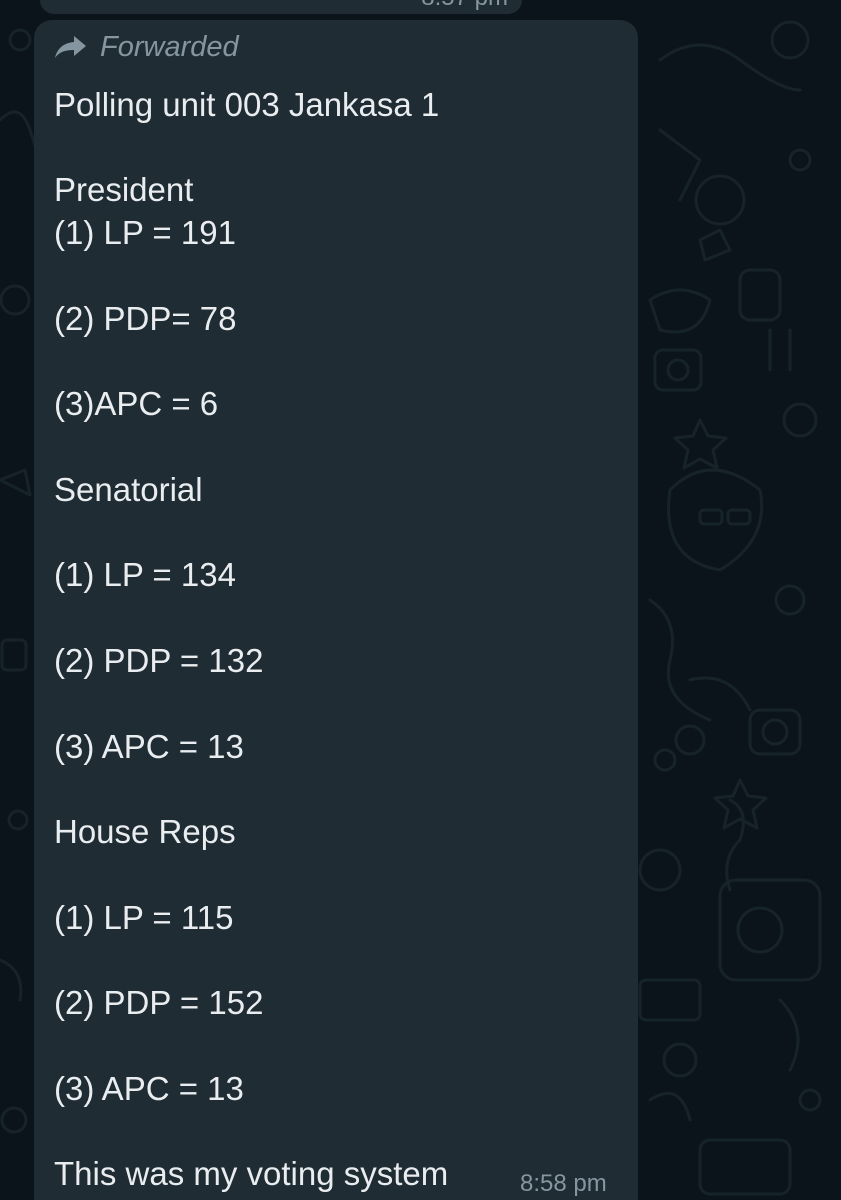  What do you see at coordinates (159, 660) in the screenshot?
I see `senatorial-pdp-line: (2) PDP = 132` at bounding box center [159, 660].